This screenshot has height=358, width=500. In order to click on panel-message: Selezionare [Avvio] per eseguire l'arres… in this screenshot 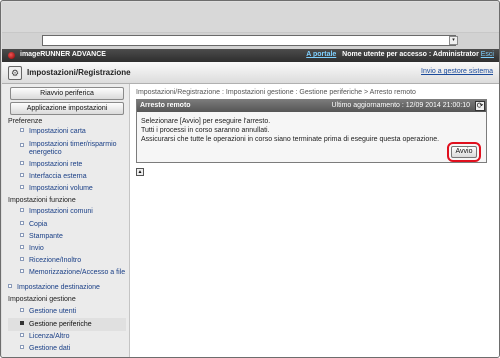, I will do `click(290, 130)`.